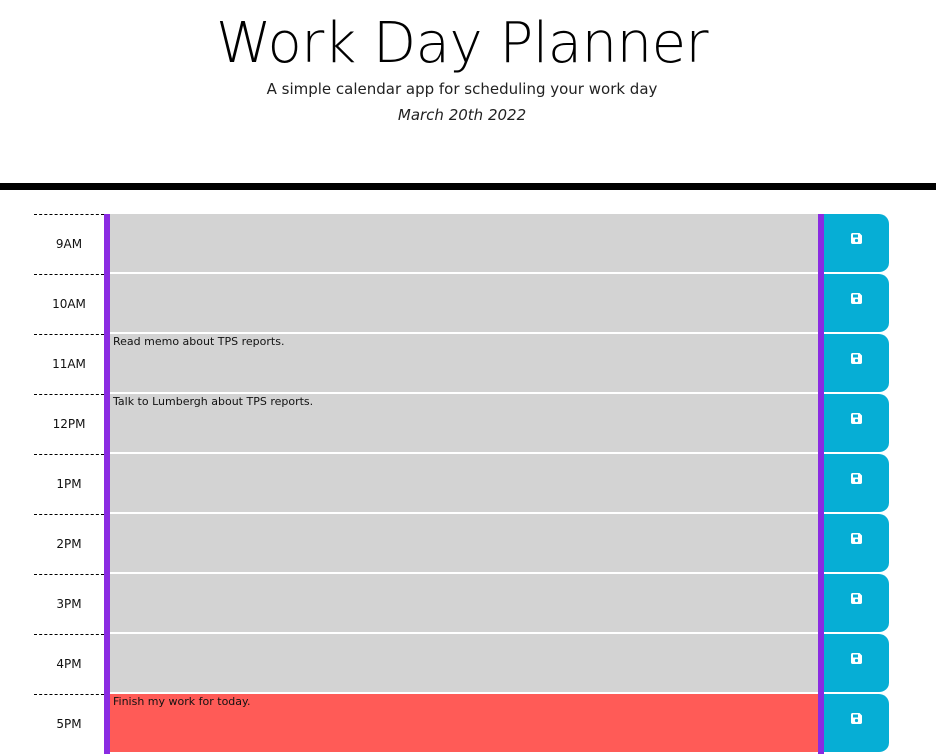  Describe the element at coordinates (69, 544) in the screenshot. I see `hour-label: 2PM` at that location.